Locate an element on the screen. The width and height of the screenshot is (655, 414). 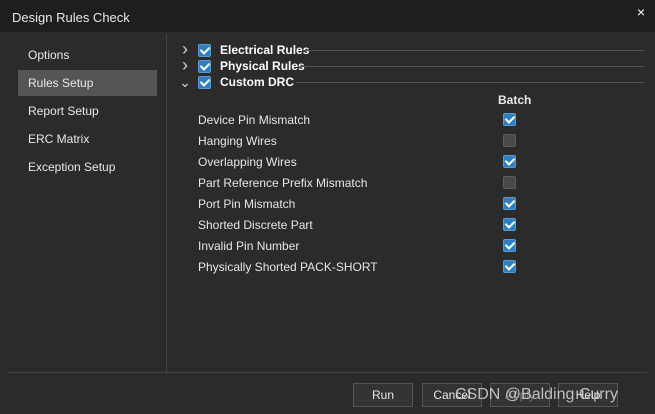
sidebar-item-erc-matrix: ERC Matrix is located at coordinates (87, 139).